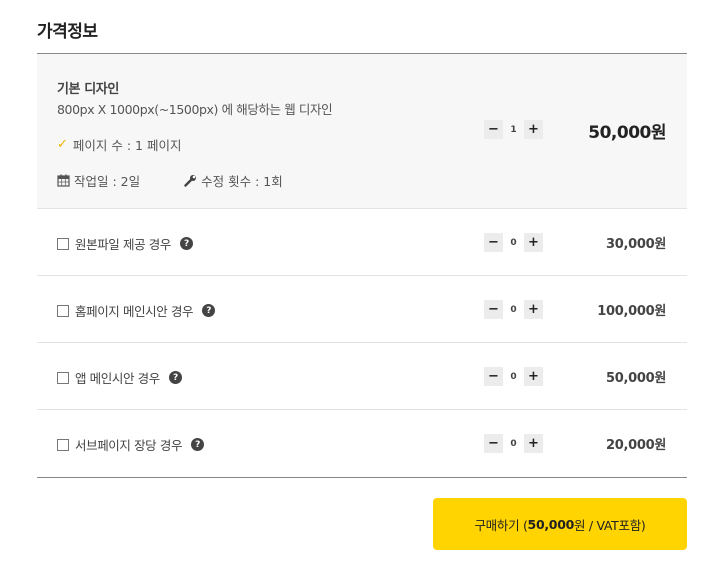  Describe the element at coordinates (635, 244) in the screenshot. I see `option-price: 30,000원` at that location.